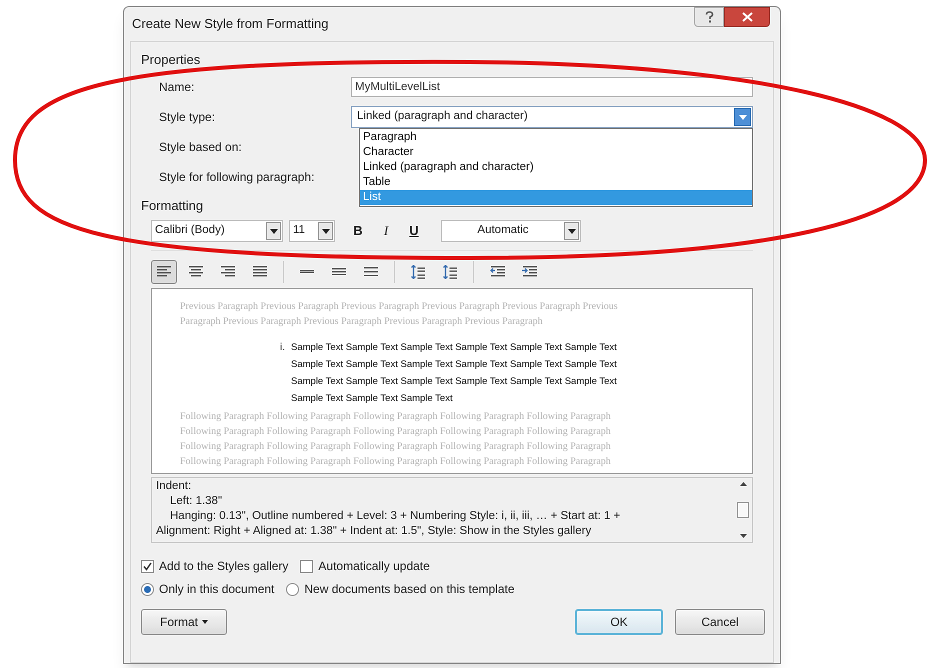  Describe the element at coordinates (217, 231) in the screenshot. I see `font-dropdown: Calibri (Body)` at that location.